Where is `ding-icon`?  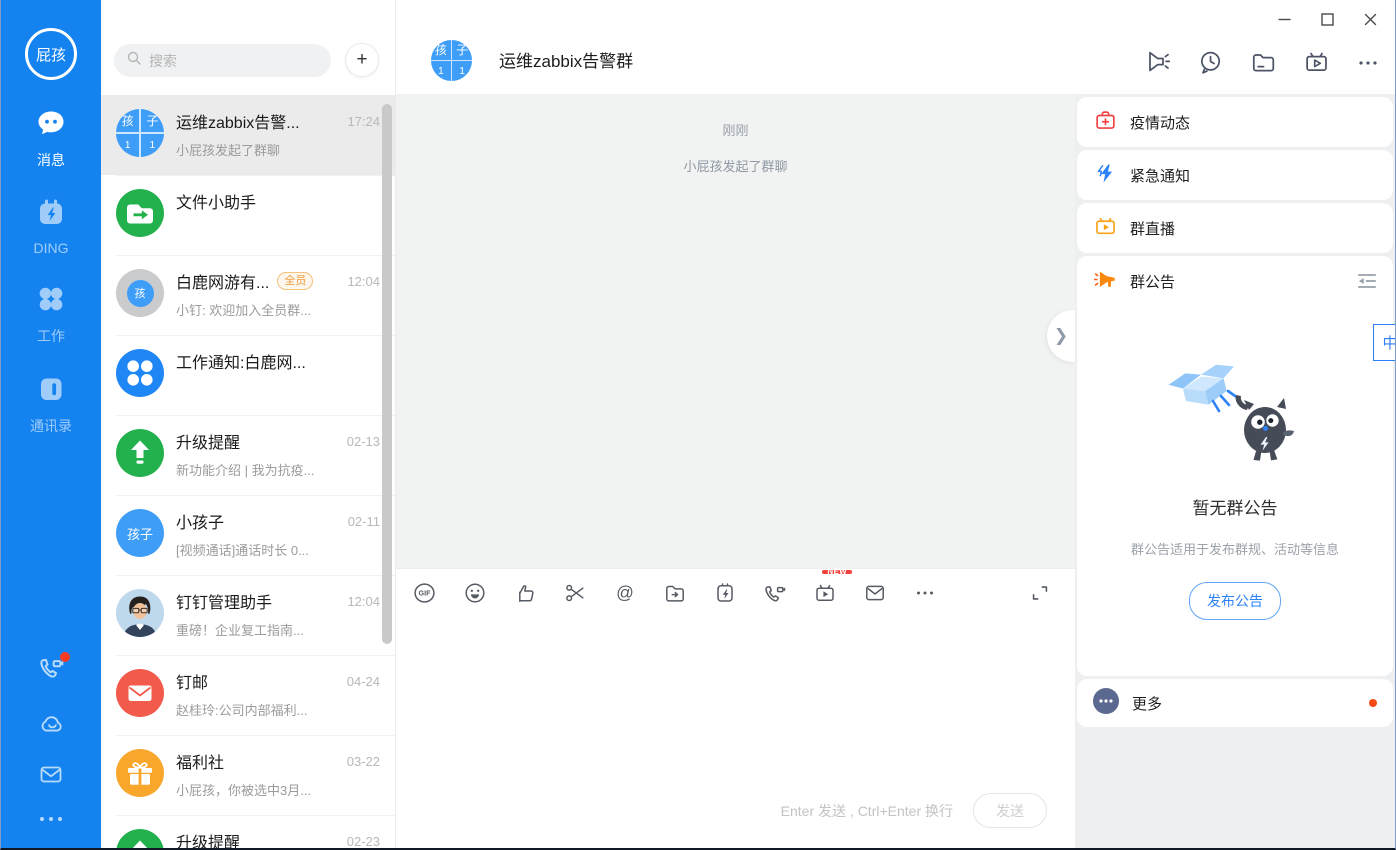 ding-icon is located at coordinates (725, 593).